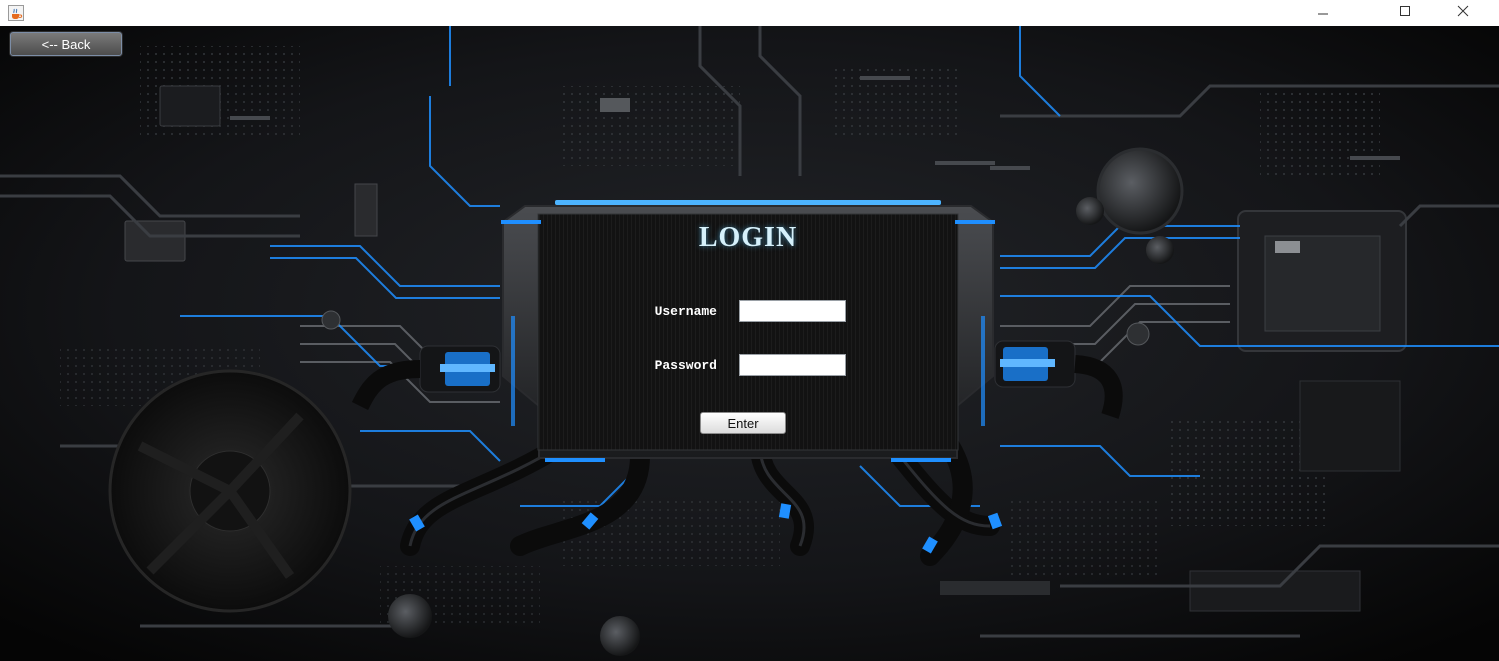 This screenshot has width=1499, height=661. I want to click on maximize-icon, so click(1405, 13).